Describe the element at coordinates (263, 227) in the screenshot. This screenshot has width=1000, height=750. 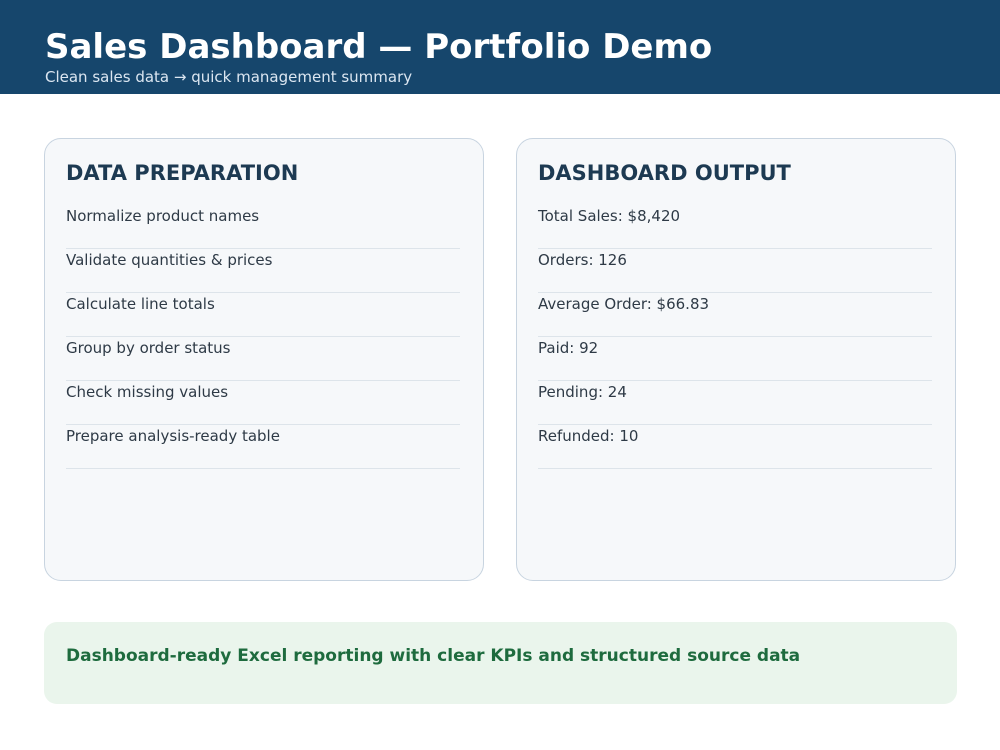
I see `list-item: Normalize product names` at that location.